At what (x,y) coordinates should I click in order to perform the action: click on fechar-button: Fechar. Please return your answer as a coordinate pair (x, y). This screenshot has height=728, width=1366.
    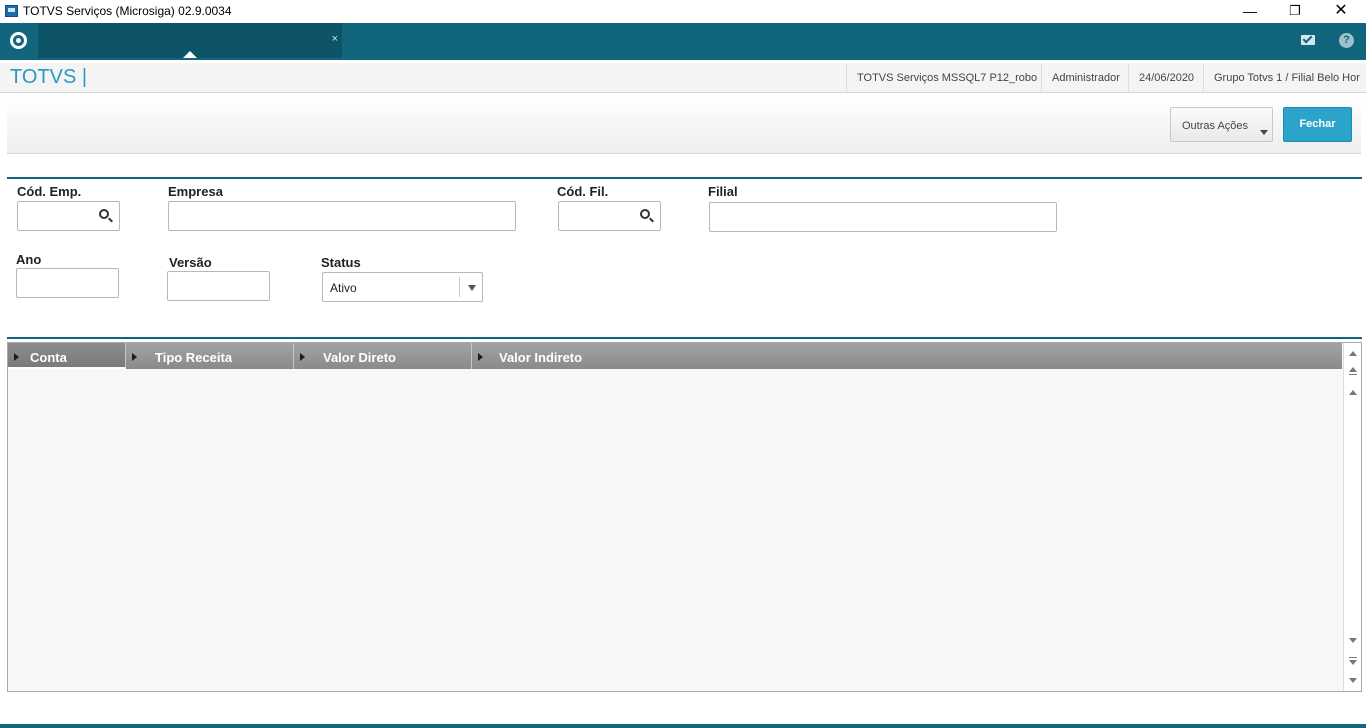
    Looking at the image, I should click on (1317, 124).